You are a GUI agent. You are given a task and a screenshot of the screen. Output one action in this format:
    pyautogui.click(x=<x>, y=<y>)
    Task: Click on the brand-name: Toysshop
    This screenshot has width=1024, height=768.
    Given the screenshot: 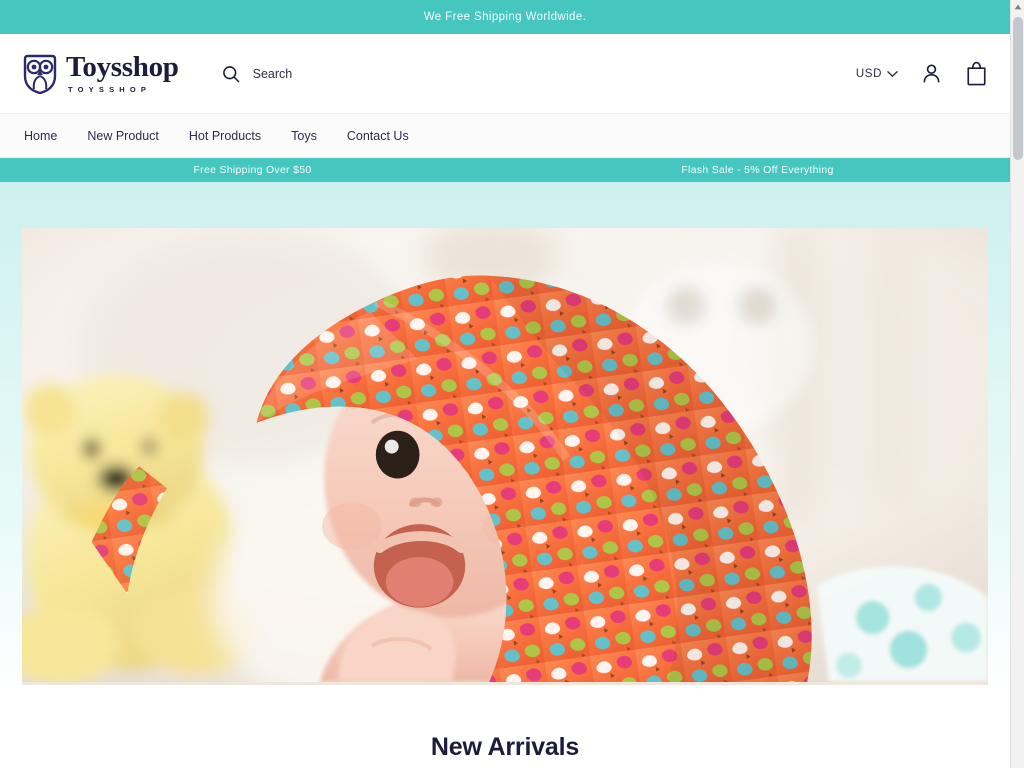 What is the action you would take?
    pyautogui.click(x=122, y=67)
    